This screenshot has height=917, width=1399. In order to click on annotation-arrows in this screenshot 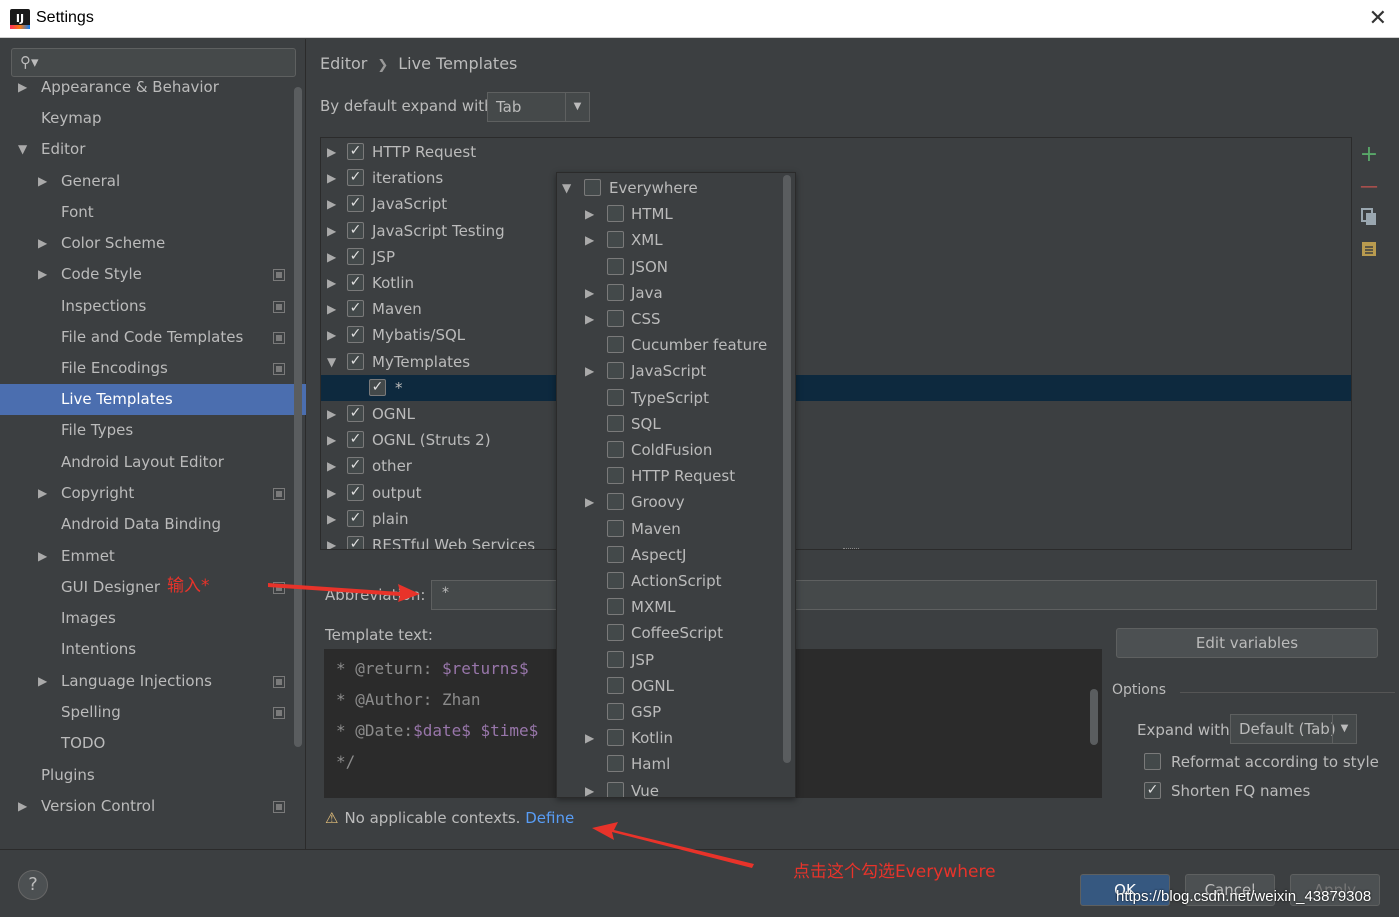, I will do `click(511, 725)`.